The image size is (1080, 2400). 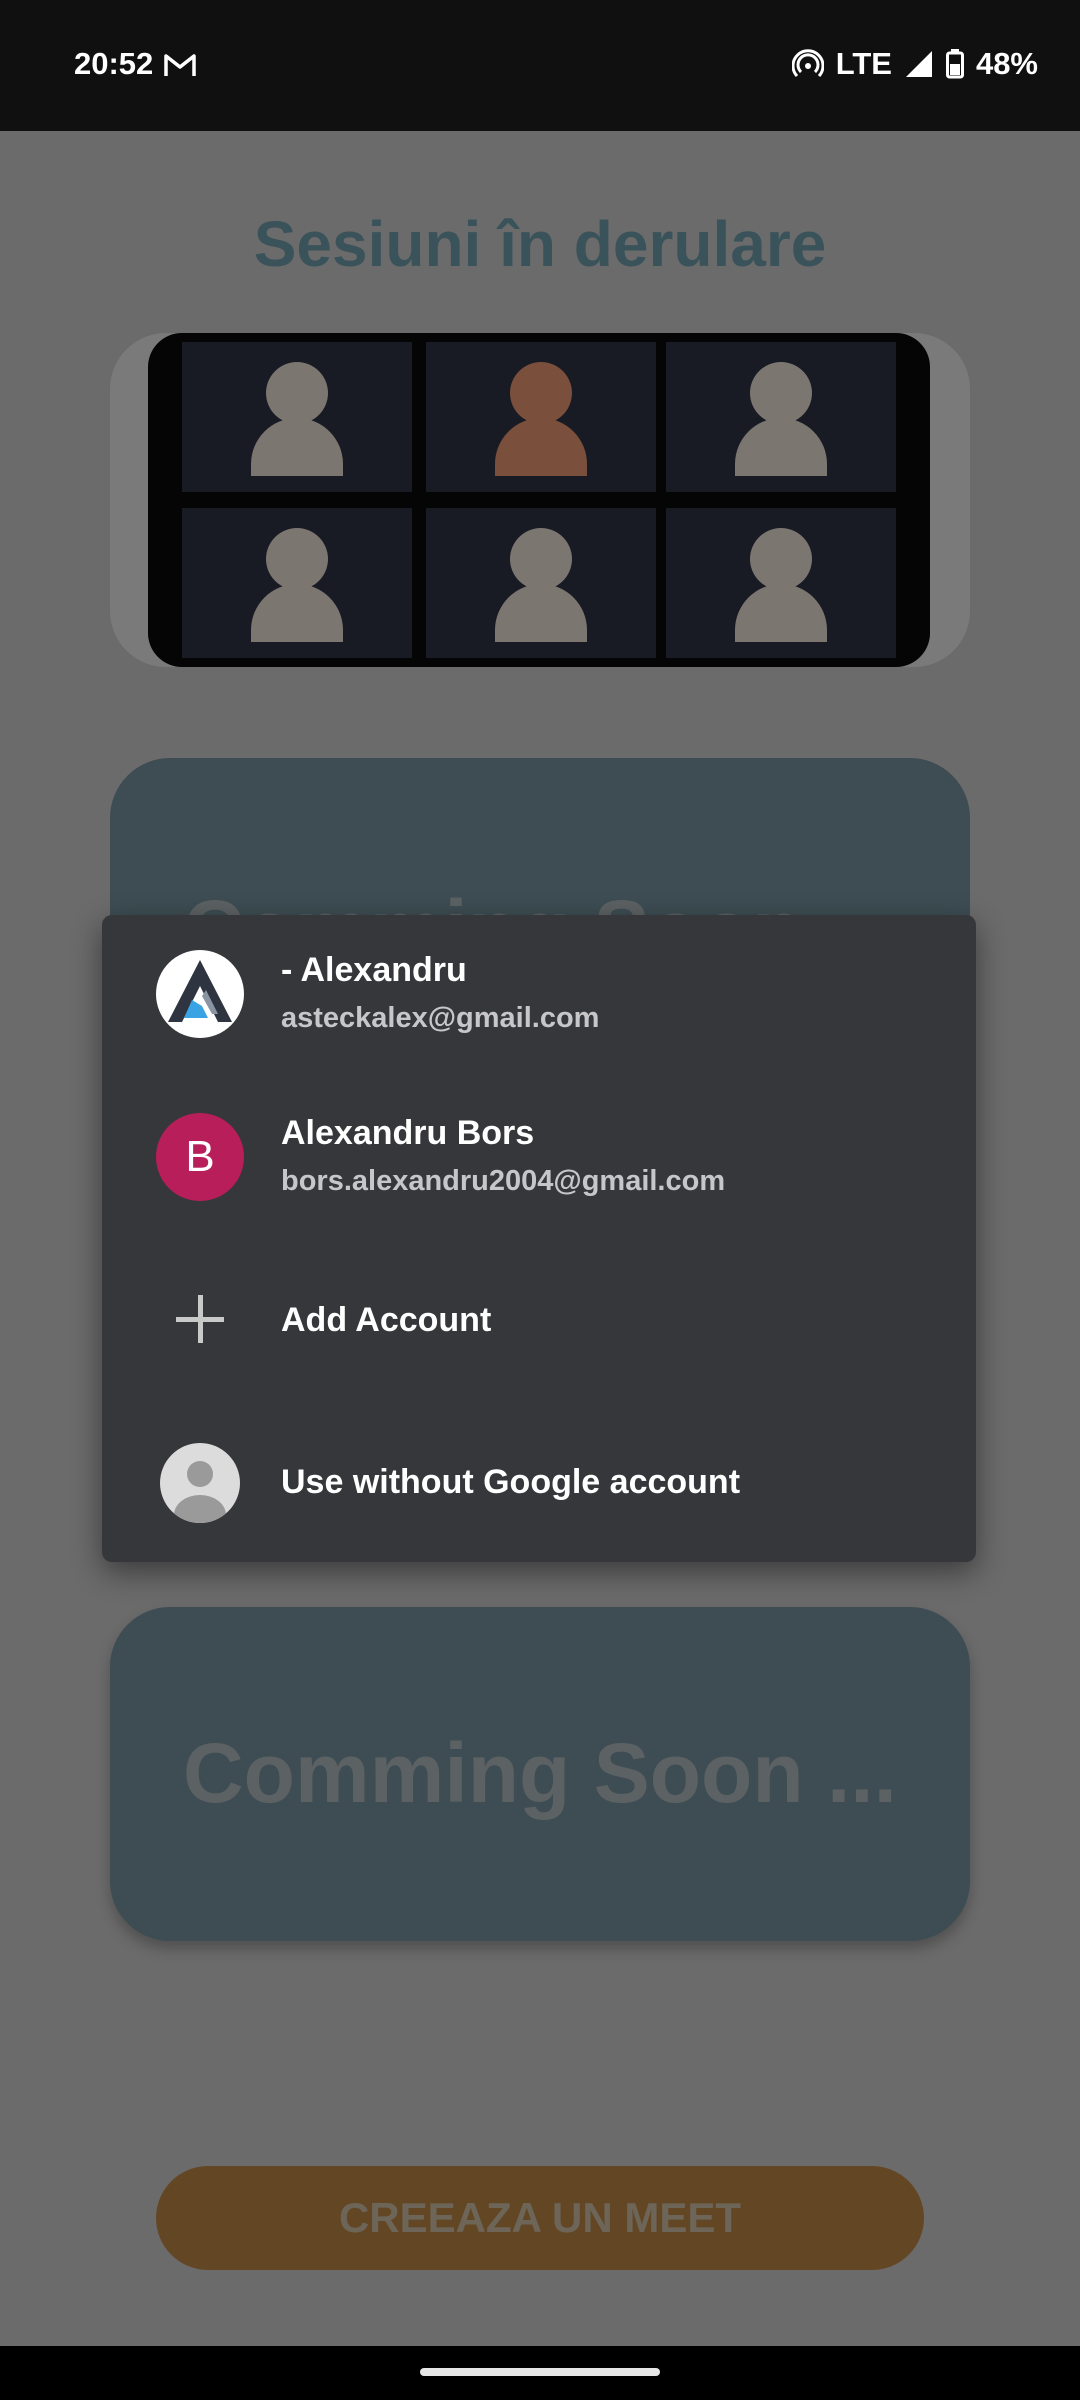 What do you see at coordinates (440, 1018) in the screenshot?
I see `account-email: asteckalex@gmail.com` at bounding box center [440, 1018].